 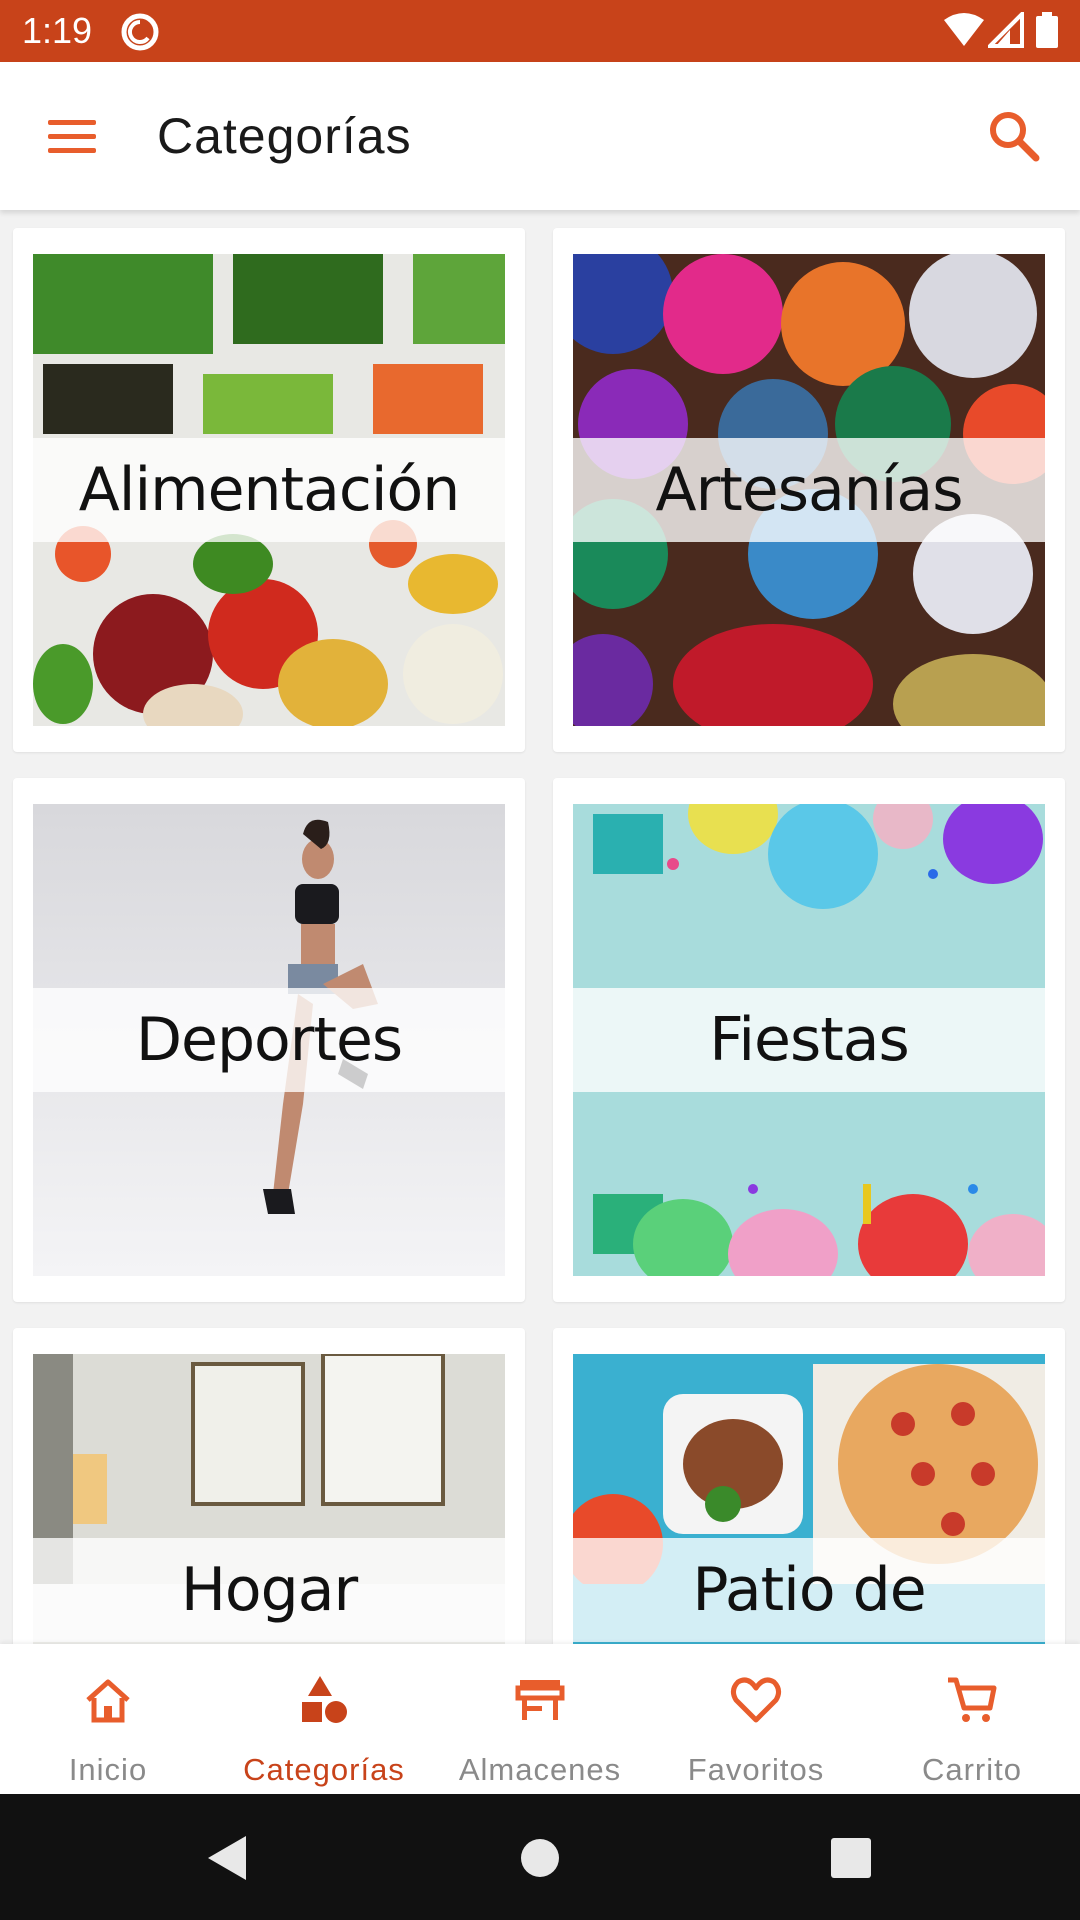 I want to click on category-image-artesanias: Artesanías, so click(x=809, y=490).